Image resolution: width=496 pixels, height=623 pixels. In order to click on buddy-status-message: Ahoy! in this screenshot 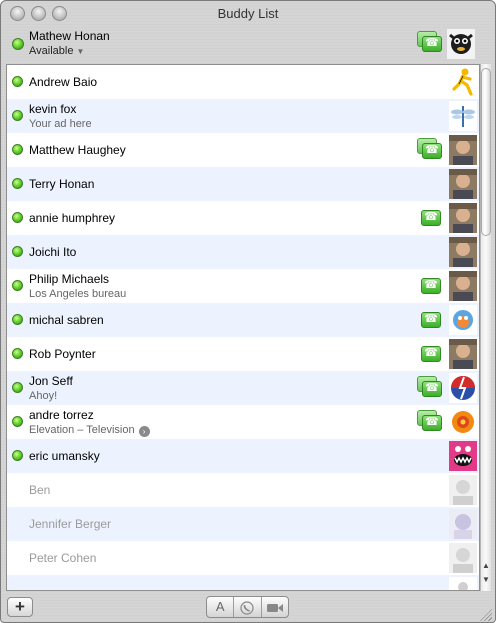, I will do `click(43, 396)`.